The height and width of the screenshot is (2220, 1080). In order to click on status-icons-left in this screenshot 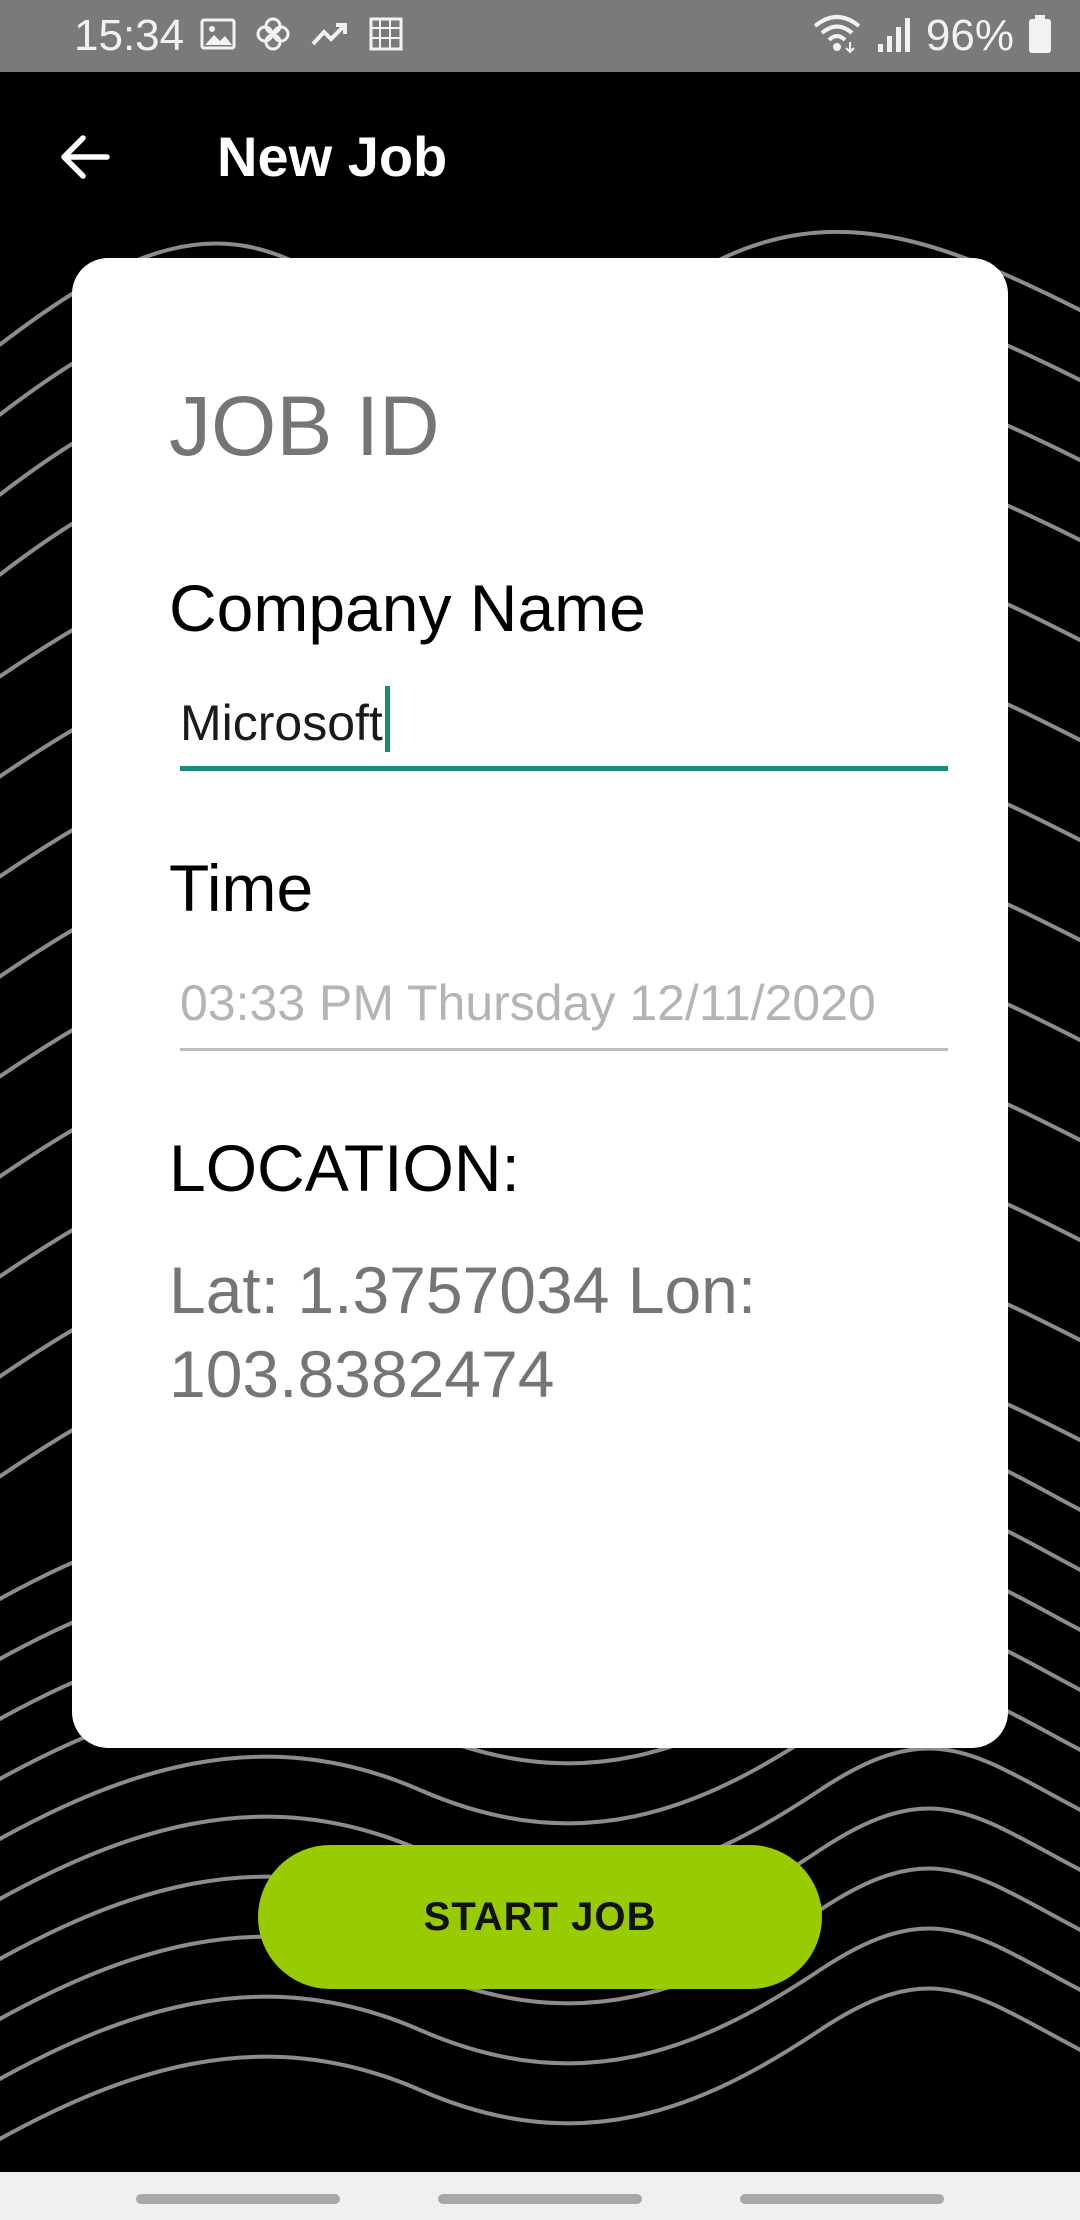, I will do `click(302, 36)`.